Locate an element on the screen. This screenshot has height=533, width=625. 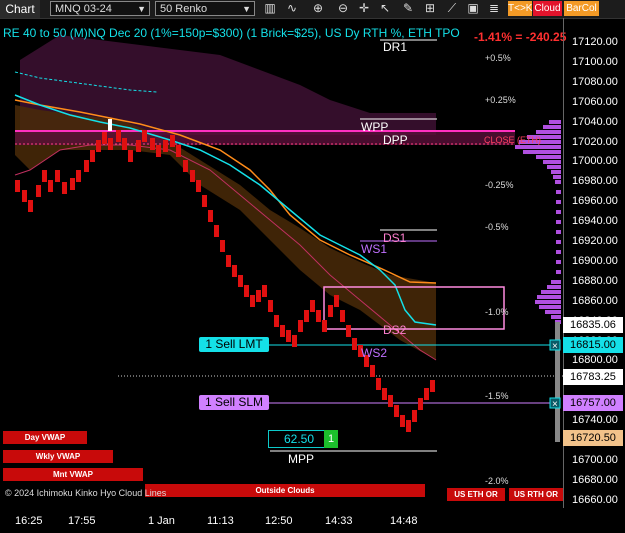
volume-profile is located at coordinates (538, 281).